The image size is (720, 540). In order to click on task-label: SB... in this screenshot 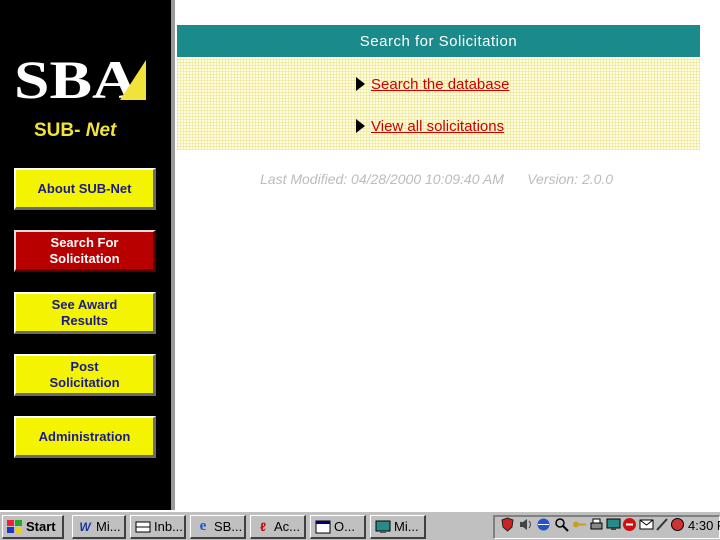, I will do `click(228, 526)`.